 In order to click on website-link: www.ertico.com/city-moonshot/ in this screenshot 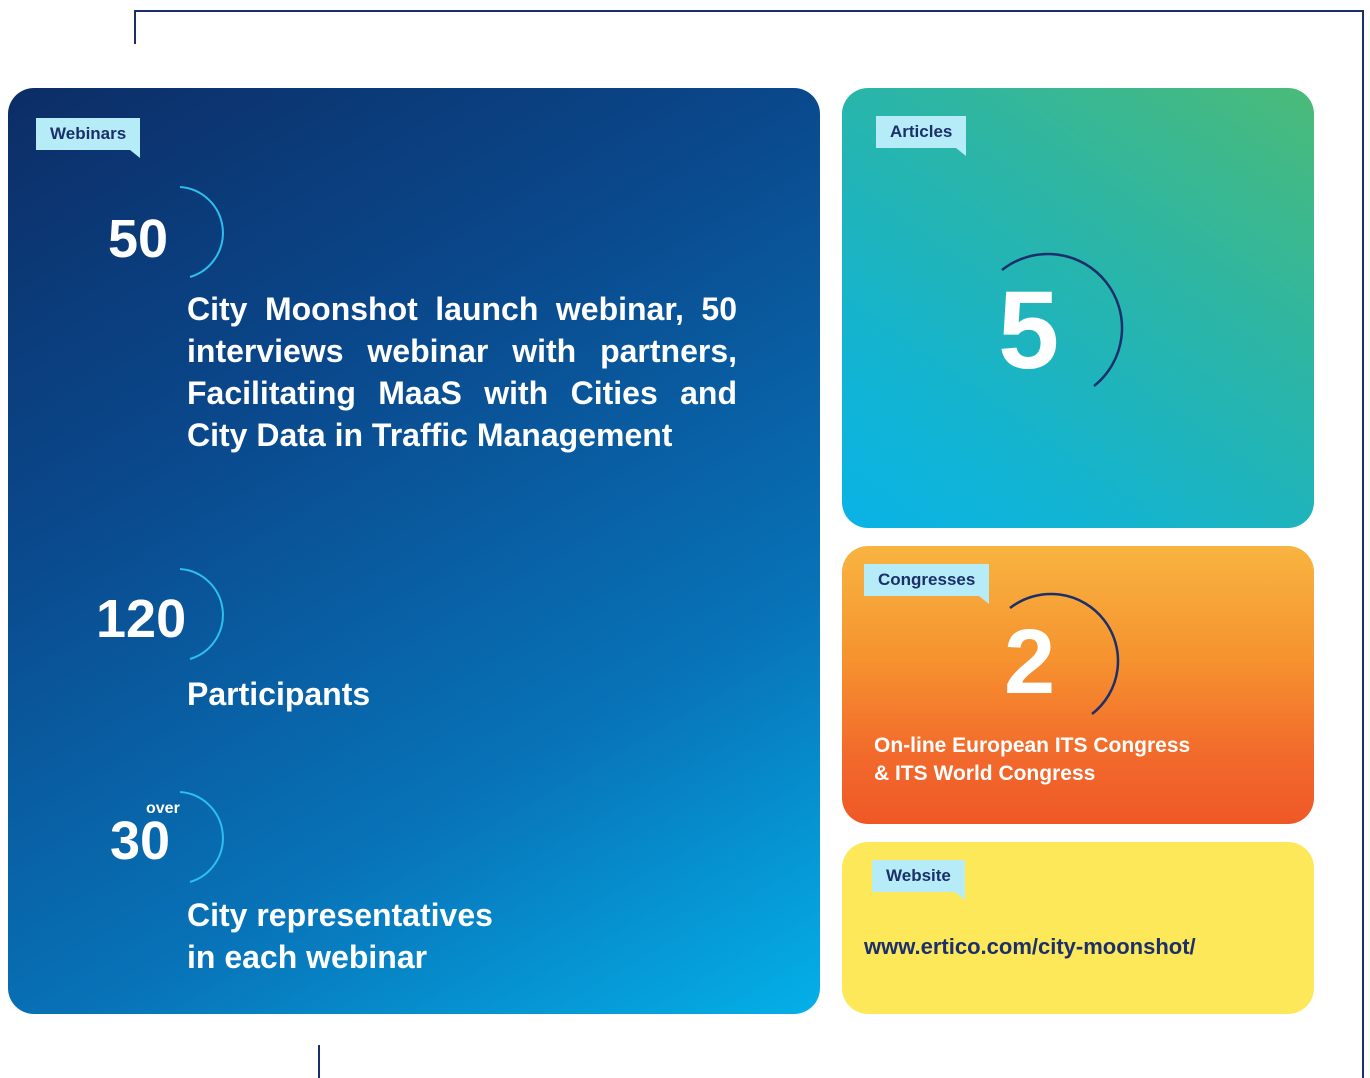, I will do `click(1030, 947)`.